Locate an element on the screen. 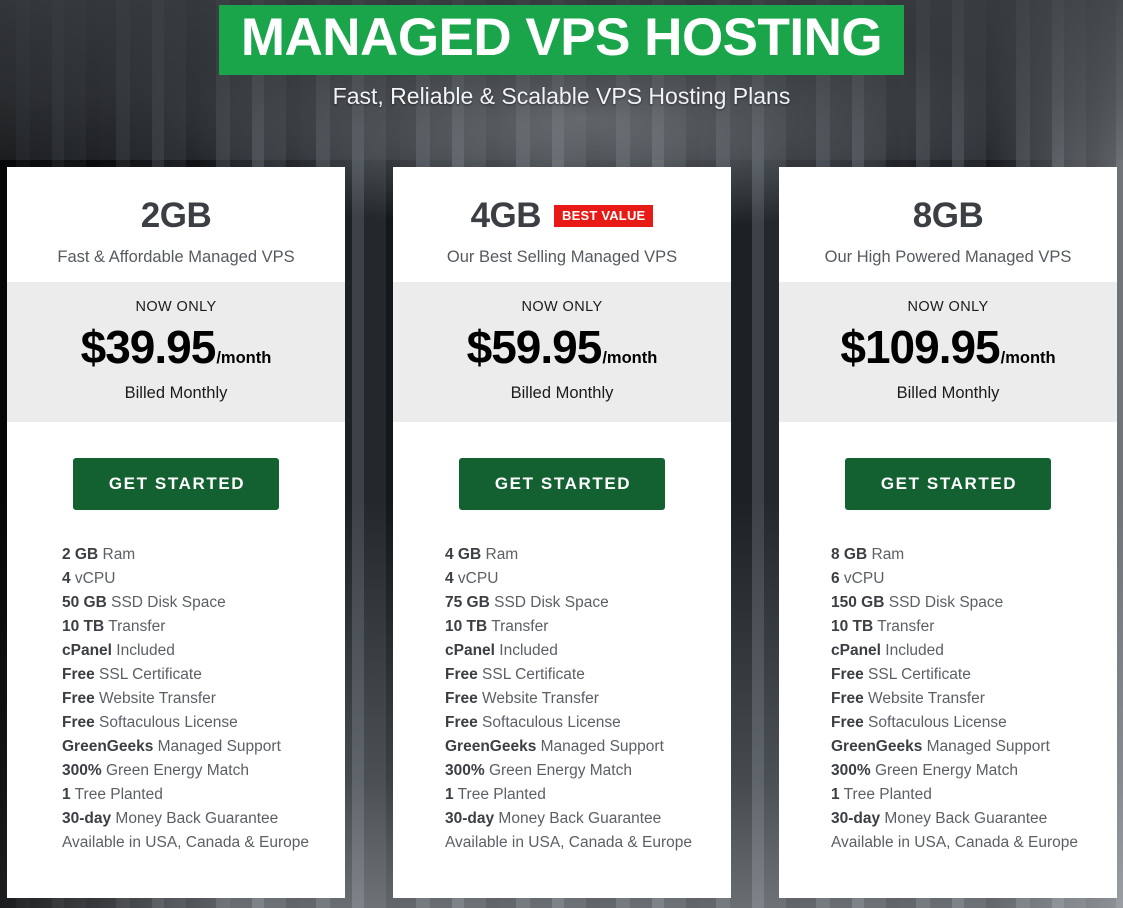  card-header: 8GB Our High Powered Managed VPS is located at coordinates (948, 224).